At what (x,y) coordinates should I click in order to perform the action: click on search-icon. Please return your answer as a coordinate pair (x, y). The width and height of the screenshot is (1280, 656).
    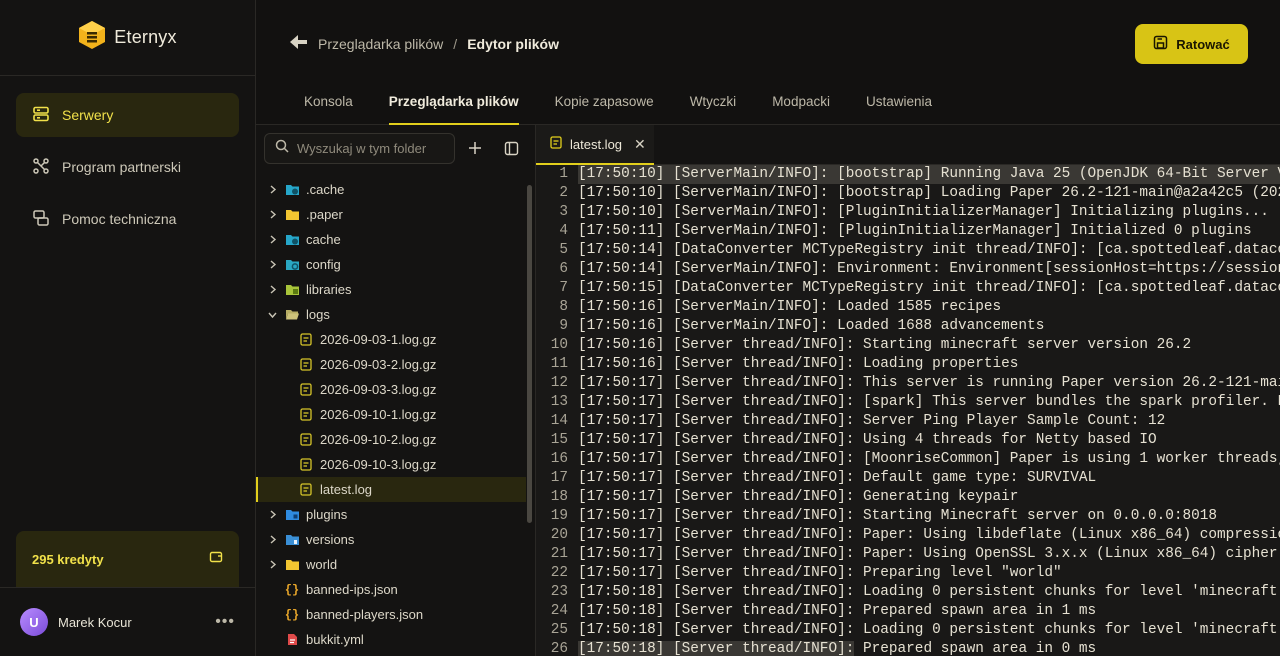
    Looking at the image, I should click on (282, 148).